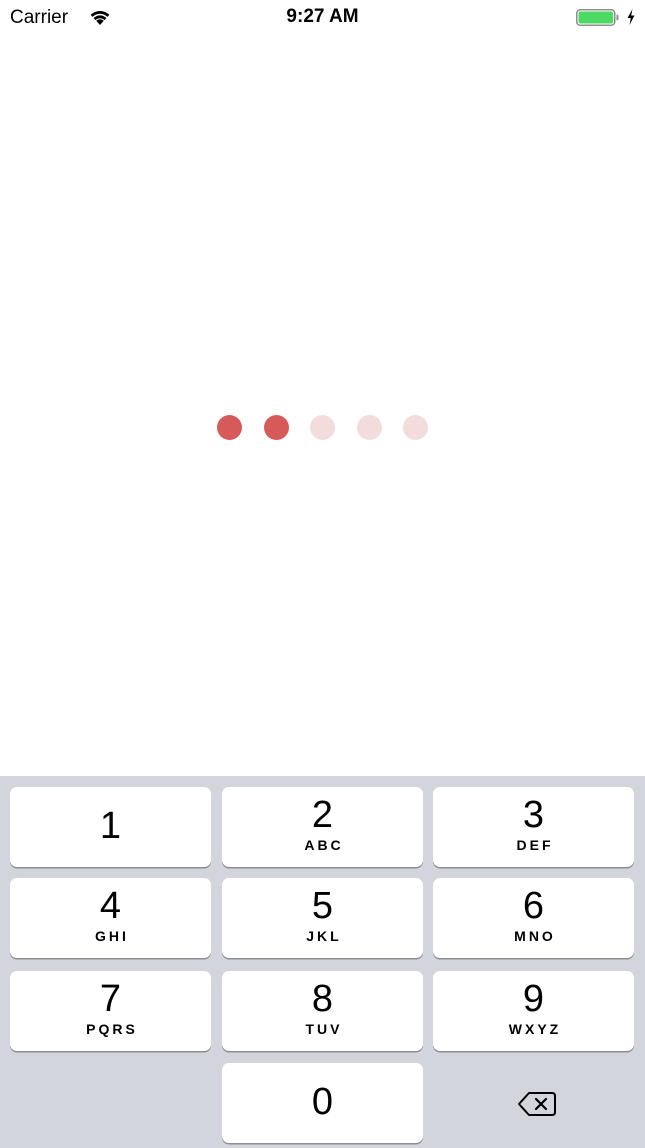  Describe the element at coordinates (112, 936) in the screenshot. I see `key-letters: GHI` at that location.